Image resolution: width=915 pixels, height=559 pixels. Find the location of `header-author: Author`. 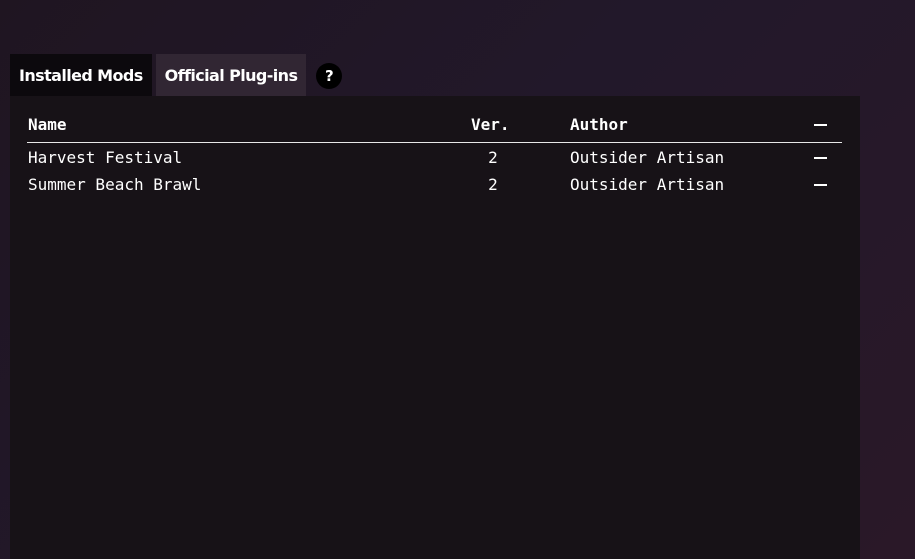

header-author: Author is located at coordinates (599, 124).